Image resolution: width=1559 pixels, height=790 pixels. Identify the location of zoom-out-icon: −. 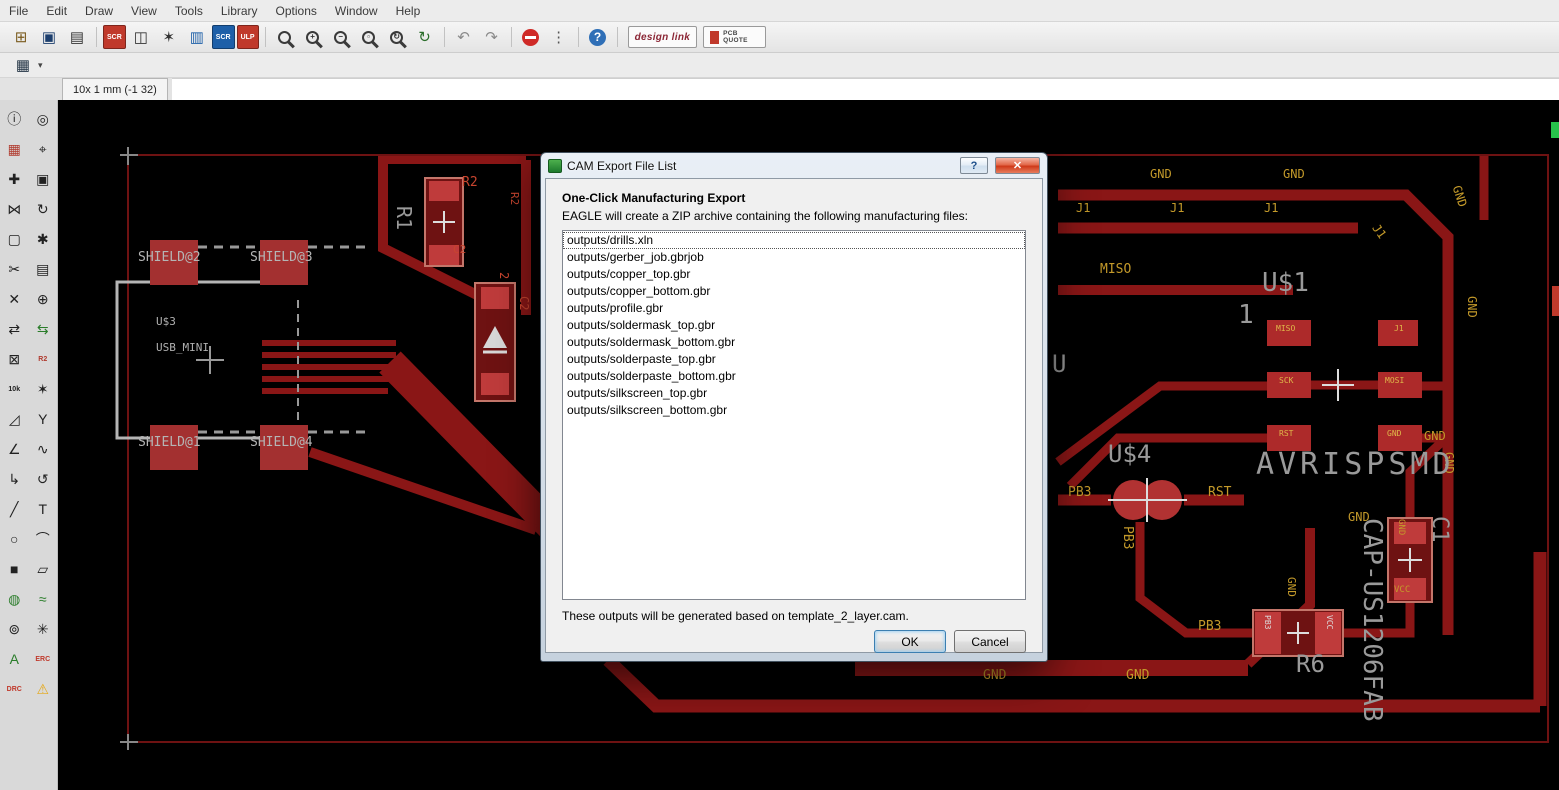
(341, 37).